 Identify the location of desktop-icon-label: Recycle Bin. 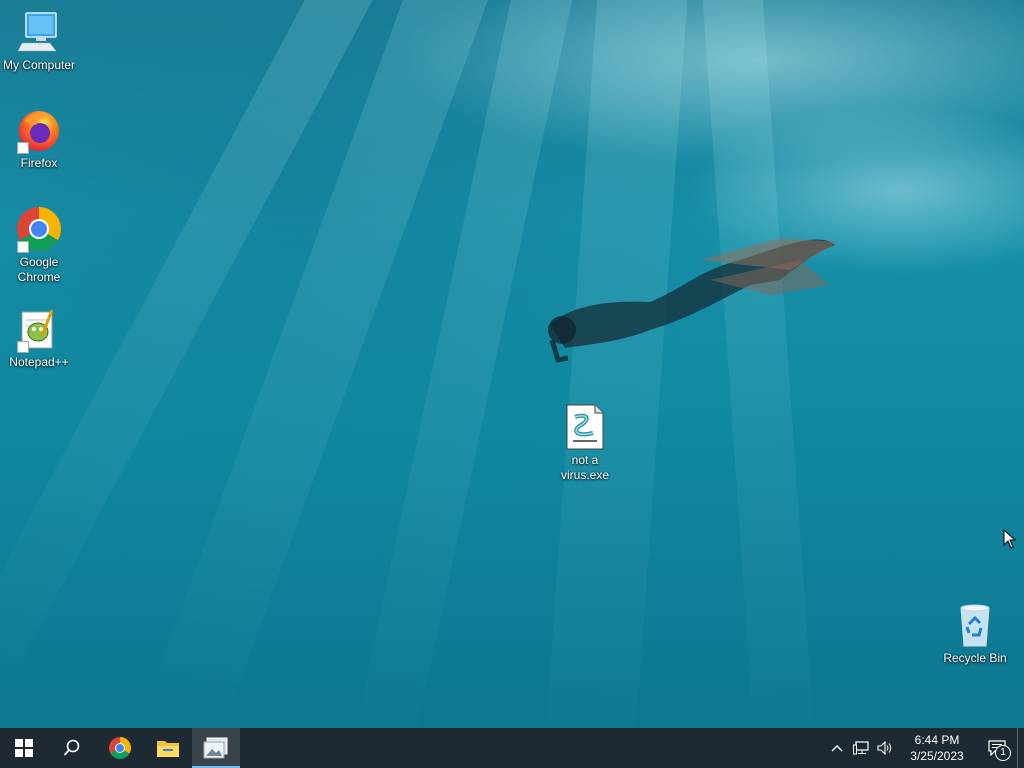
(975, 658).